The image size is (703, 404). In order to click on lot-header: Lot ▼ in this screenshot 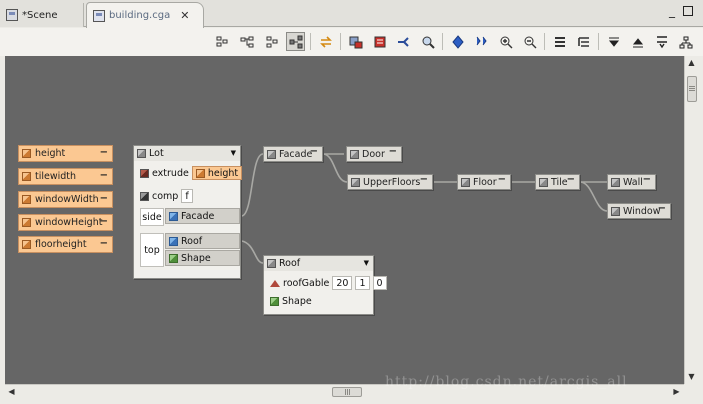, I will do `click(187, 153)`.